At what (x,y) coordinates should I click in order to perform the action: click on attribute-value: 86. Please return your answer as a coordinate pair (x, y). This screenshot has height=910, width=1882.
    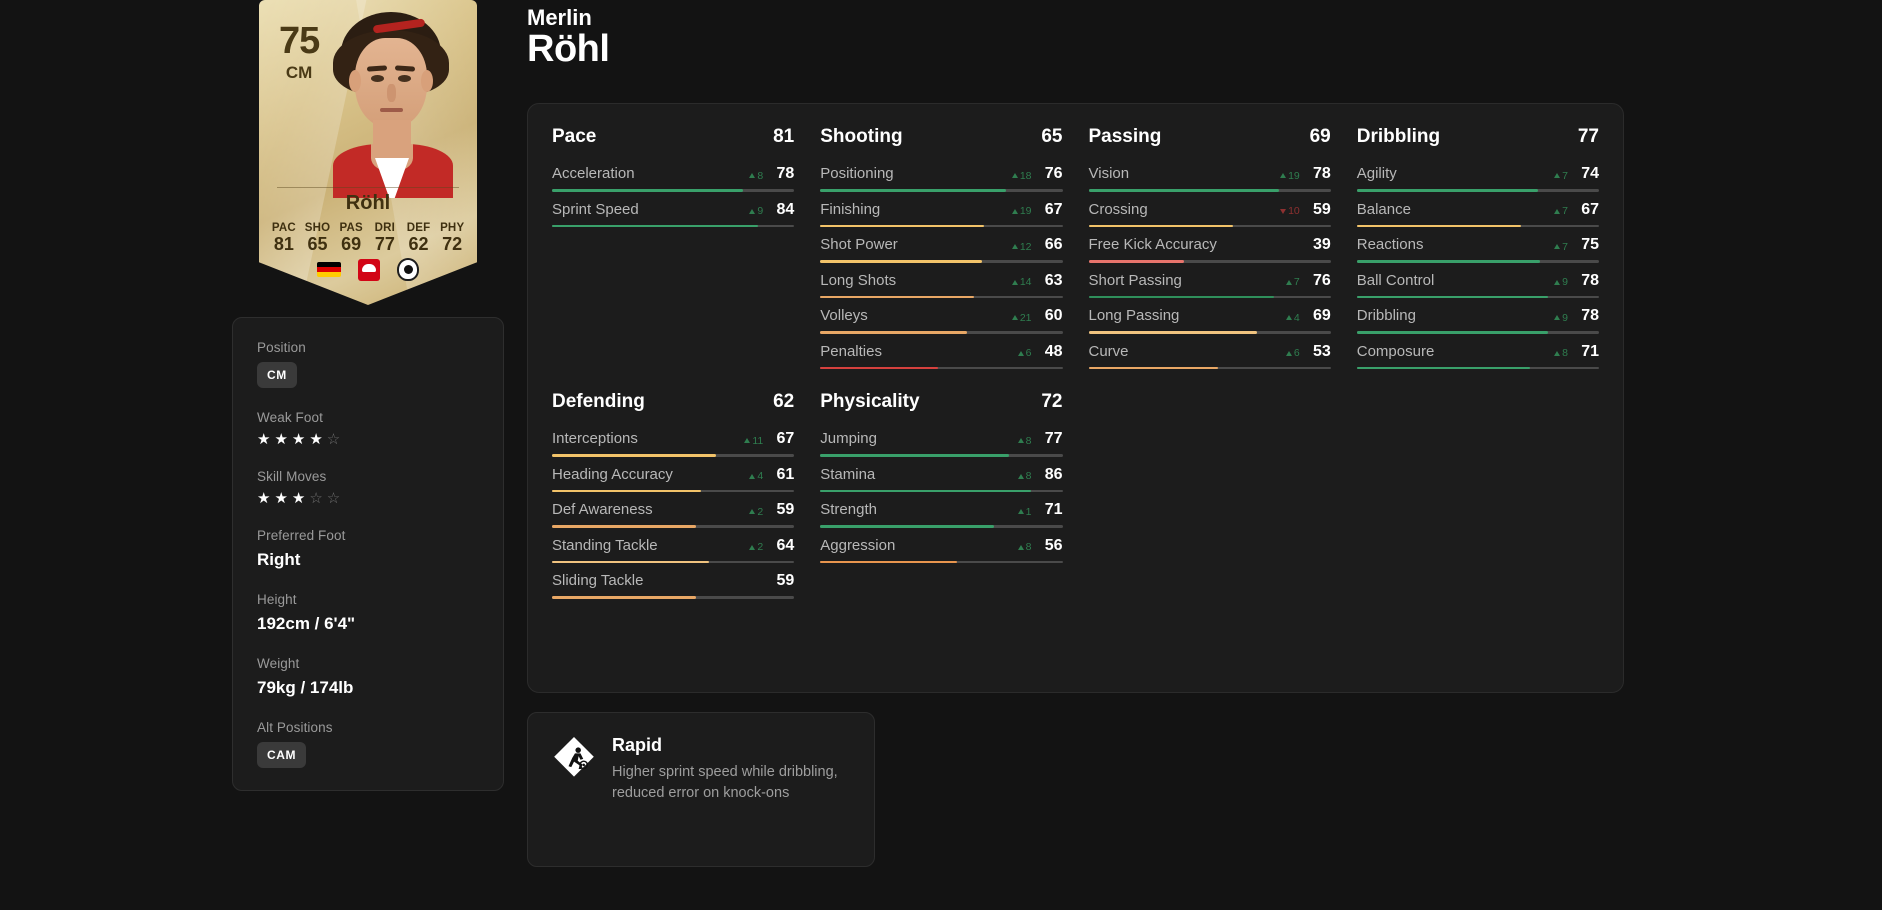
    Looking at the image, I should click on (1053, 474).